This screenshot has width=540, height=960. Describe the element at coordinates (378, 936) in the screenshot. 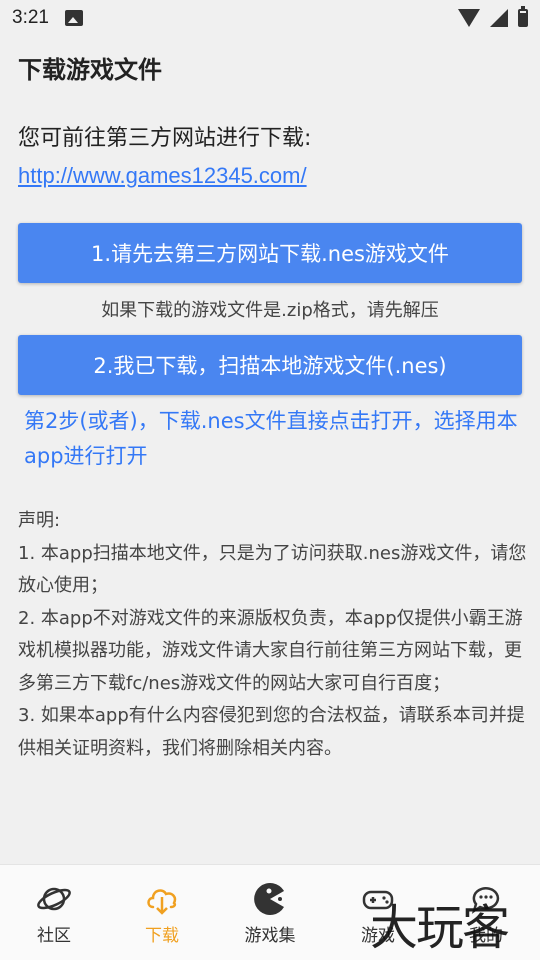

I see `nav-label: 游戏` at that location.